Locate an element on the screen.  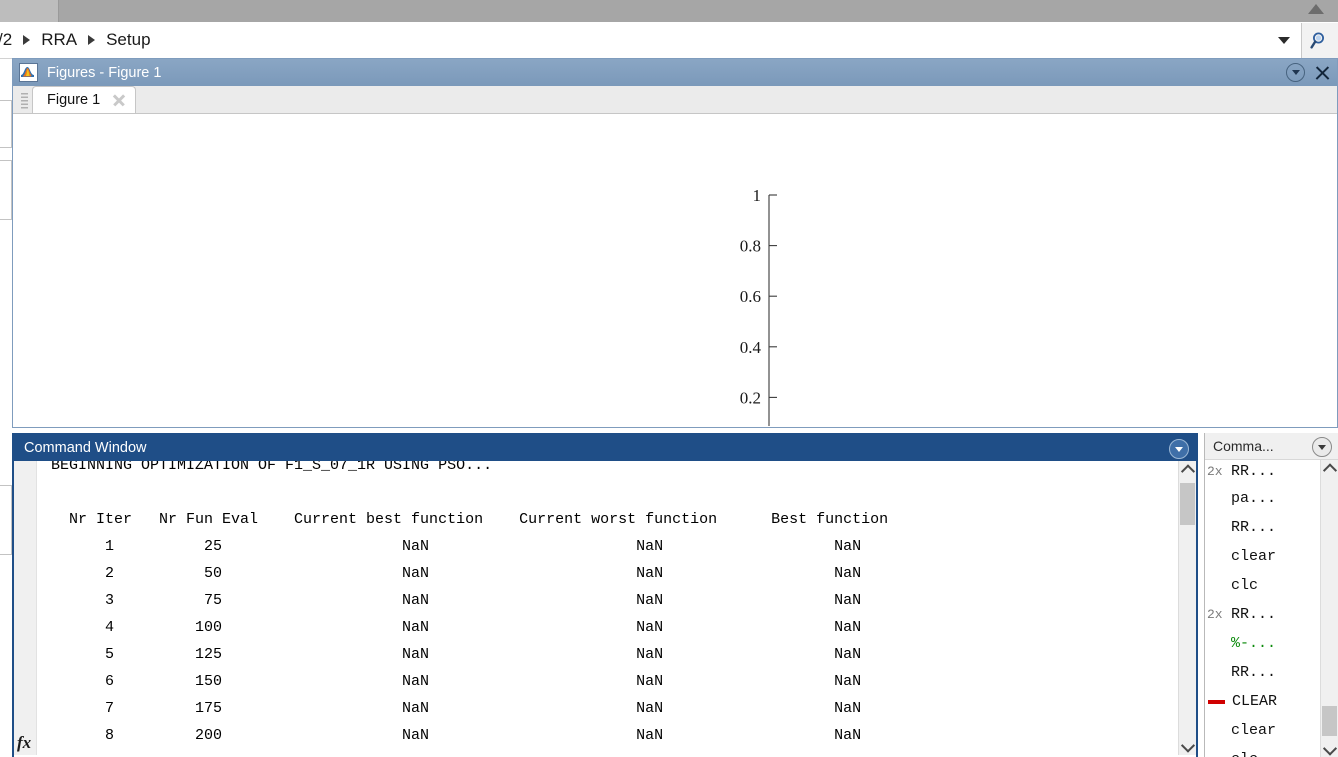
fx-prompt-icon: fx is located at coordinates (24, 743).